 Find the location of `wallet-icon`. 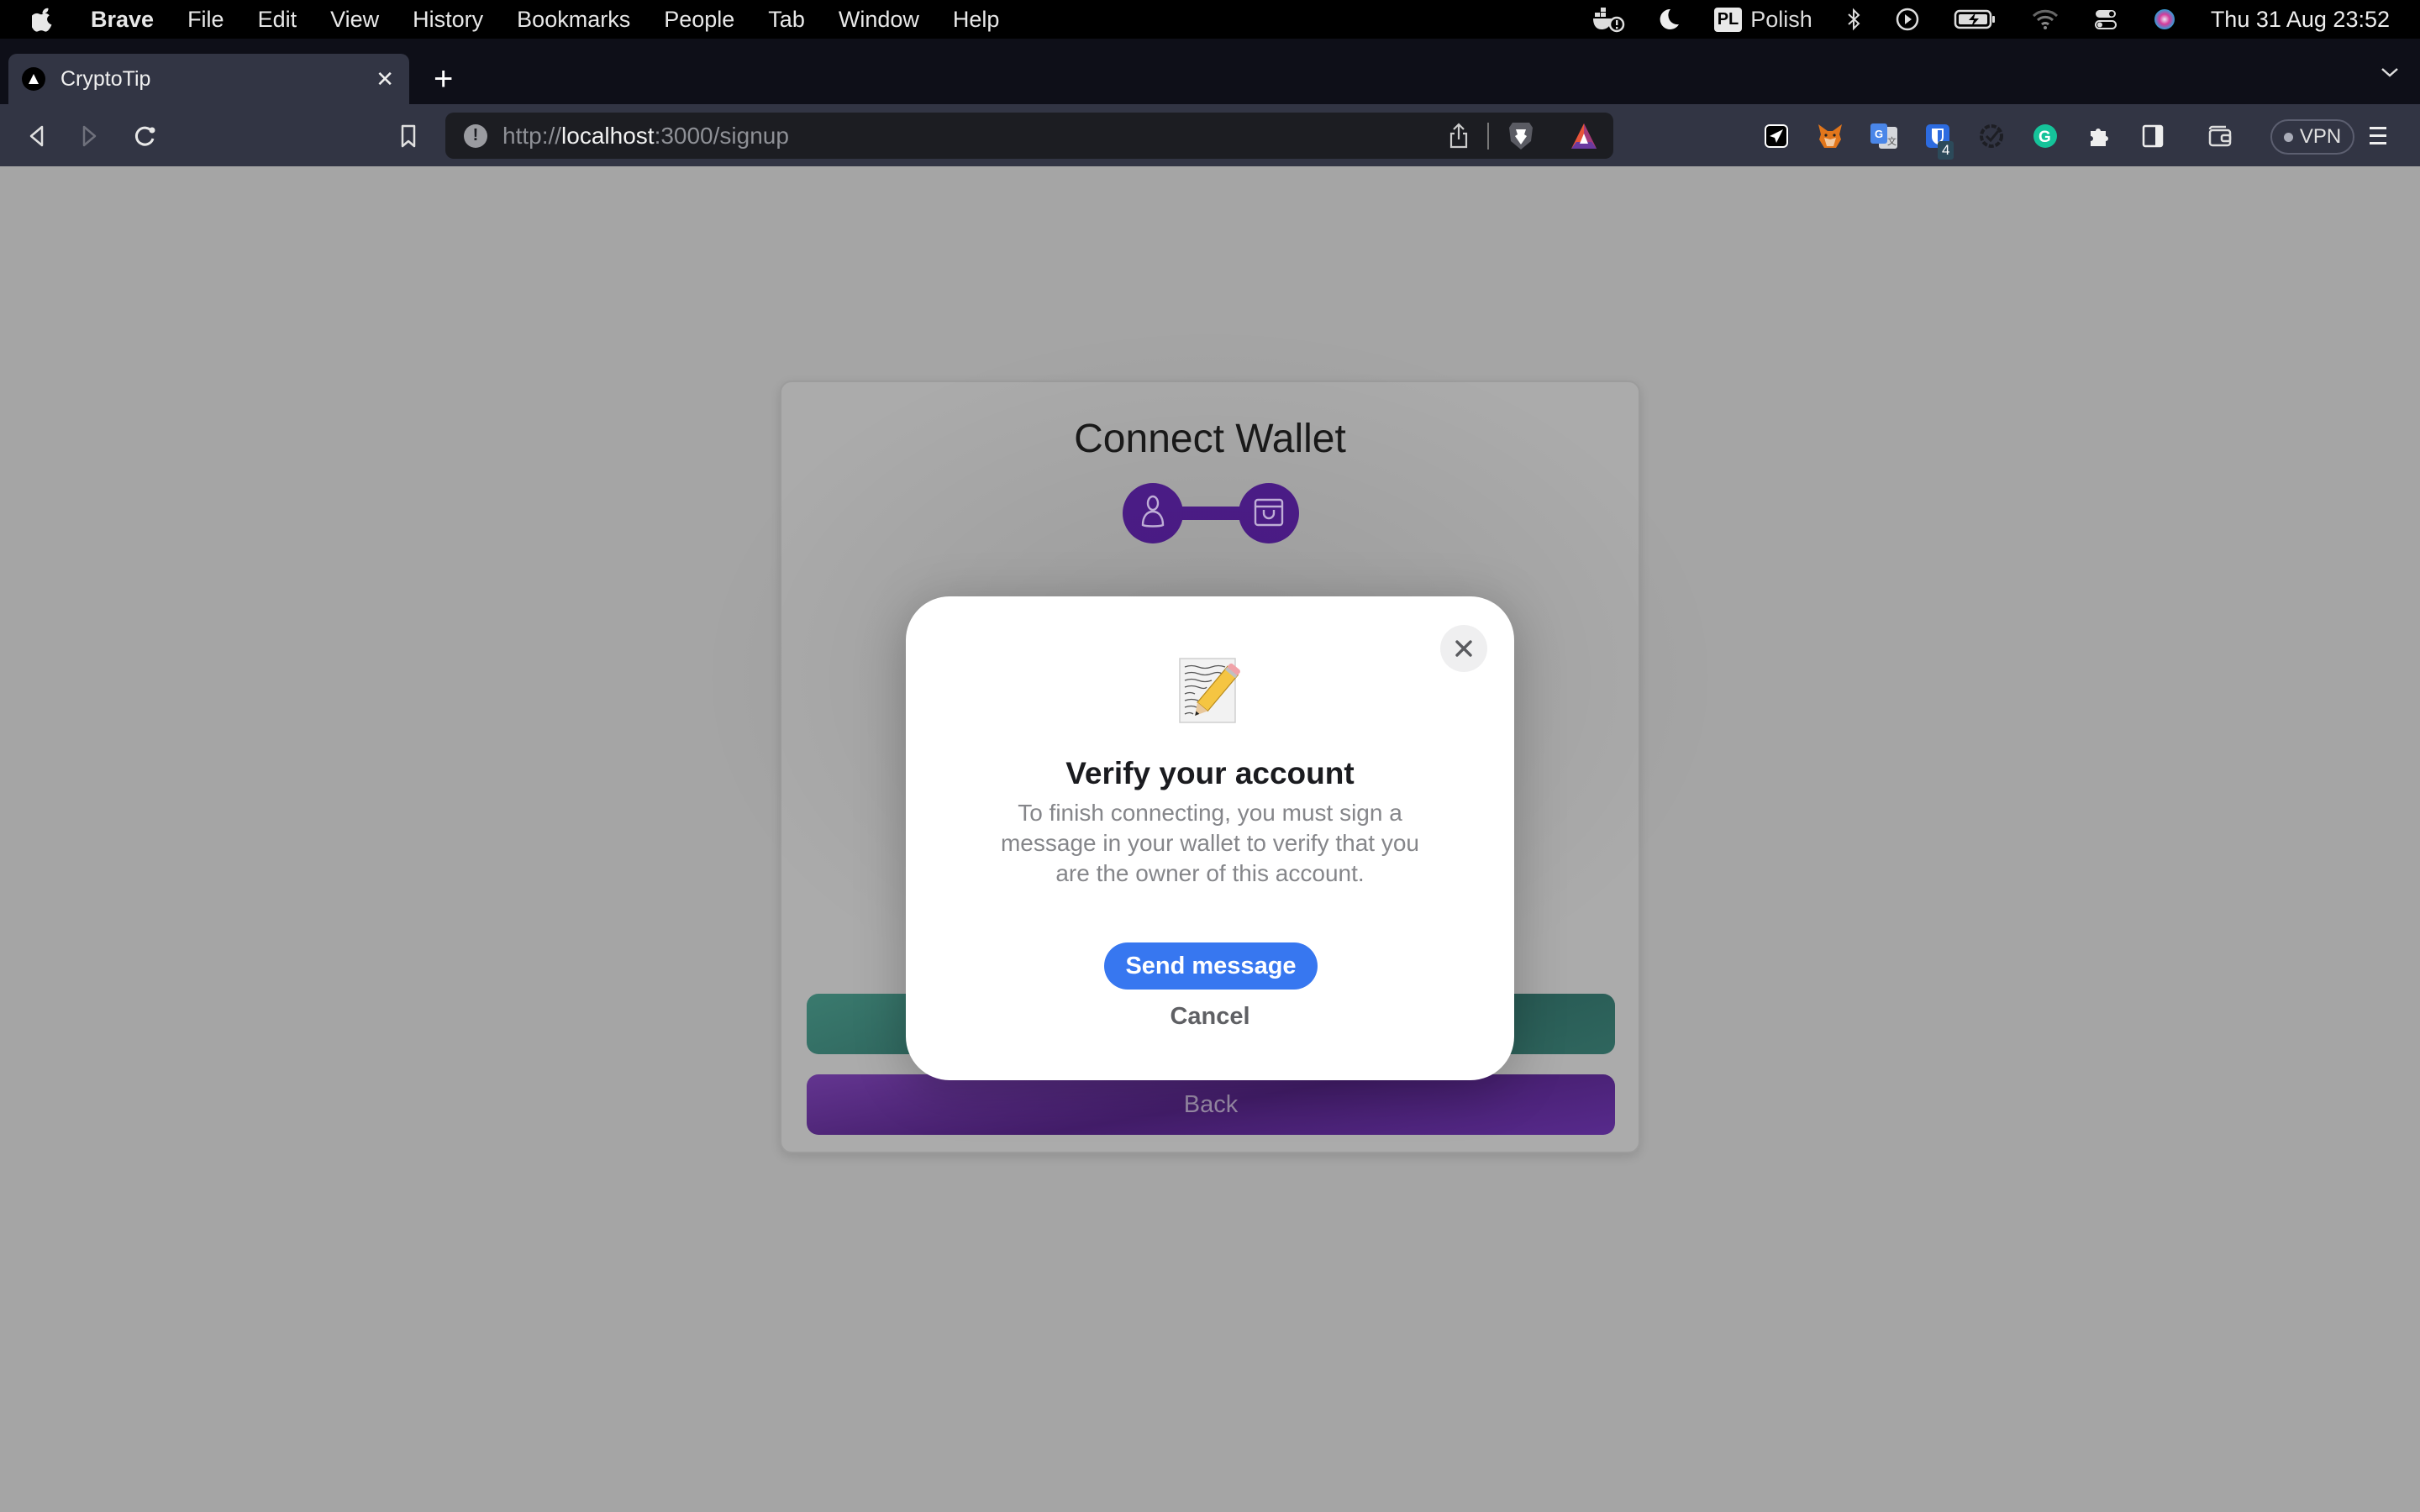

wallet-icon is located at coordinates (1269, 514).